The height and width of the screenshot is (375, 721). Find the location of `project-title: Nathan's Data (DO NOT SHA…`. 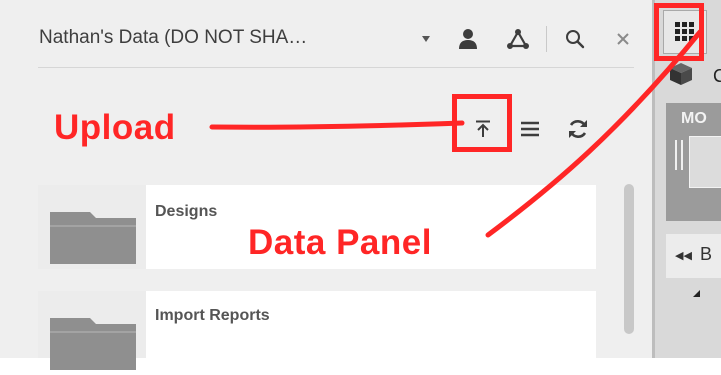

project-title: Nathan's Data (DO NOT SHA… is located at coordinates (173, 38).